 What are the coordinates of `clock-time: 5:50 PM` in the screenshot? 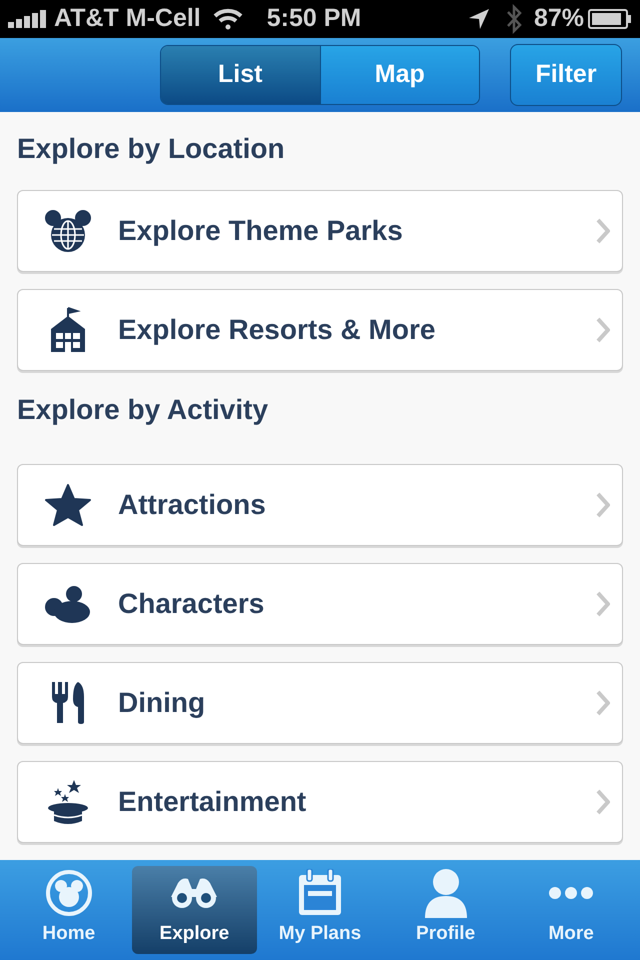 It's located at (314, 18).